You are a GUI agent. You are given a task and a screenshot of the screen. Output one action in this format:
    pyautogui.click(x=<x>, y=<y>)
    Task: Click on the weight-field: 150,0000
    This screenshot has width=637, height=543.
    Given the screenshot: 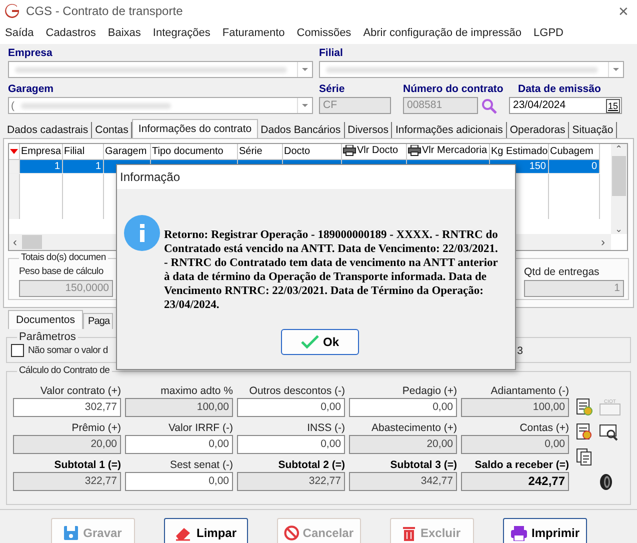 What is the action you would take?
    pyautogui.click(x=66, y=288)
    